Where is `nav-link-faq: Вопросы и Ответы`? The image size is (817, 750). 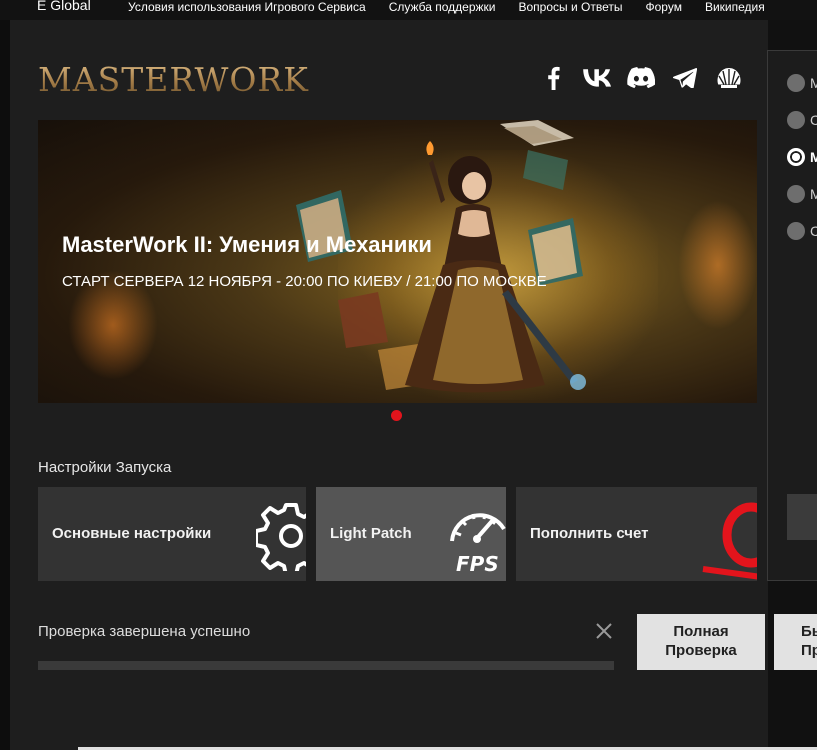
nav-link-faq: Вопросы и Ответы is located at coordinates (571, 9).